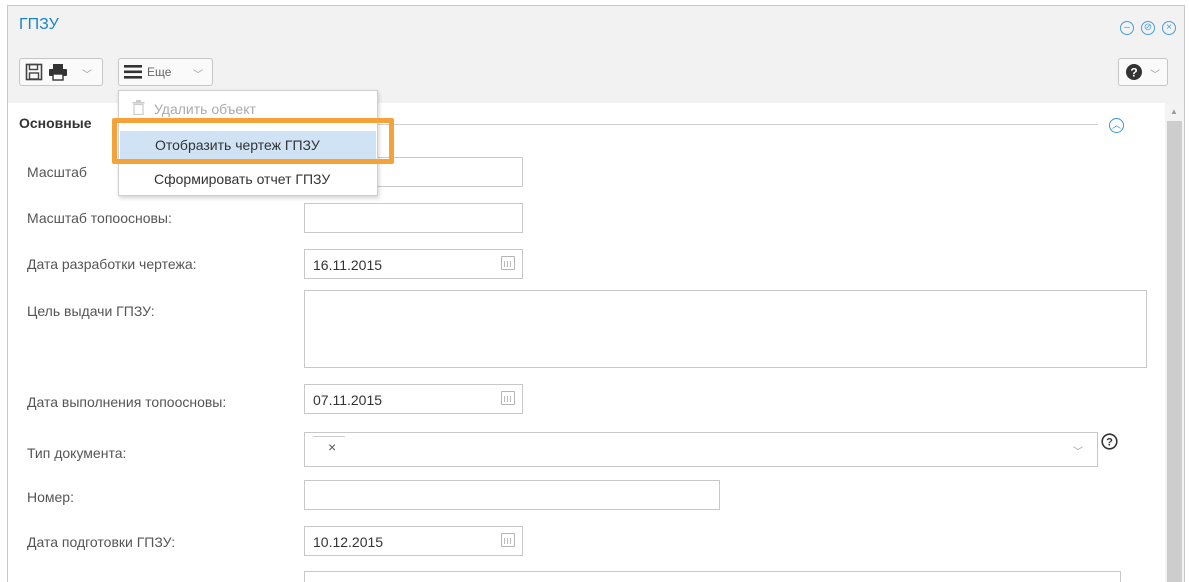  What do you see at coordinates (1127, 28) in the screenshot?
I see `minimize-icon: –` at bounding box center [1127, 28].